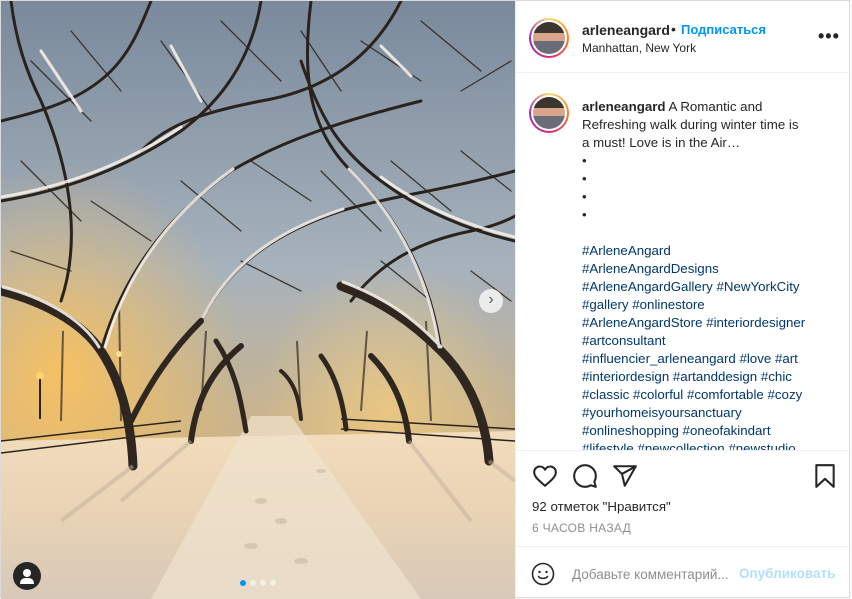 The width and height of the screenshot is (852, 599). I want to click on publish-button: Опубликовать, so click(787, 573).